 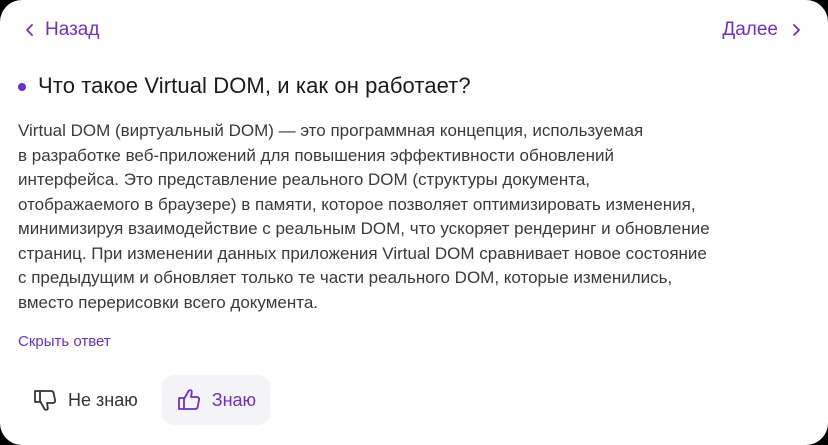 What do you see at coordinates (796, 30) in the screenshot?
I see `chevron-right-icon` at bounding box center [796, 30].